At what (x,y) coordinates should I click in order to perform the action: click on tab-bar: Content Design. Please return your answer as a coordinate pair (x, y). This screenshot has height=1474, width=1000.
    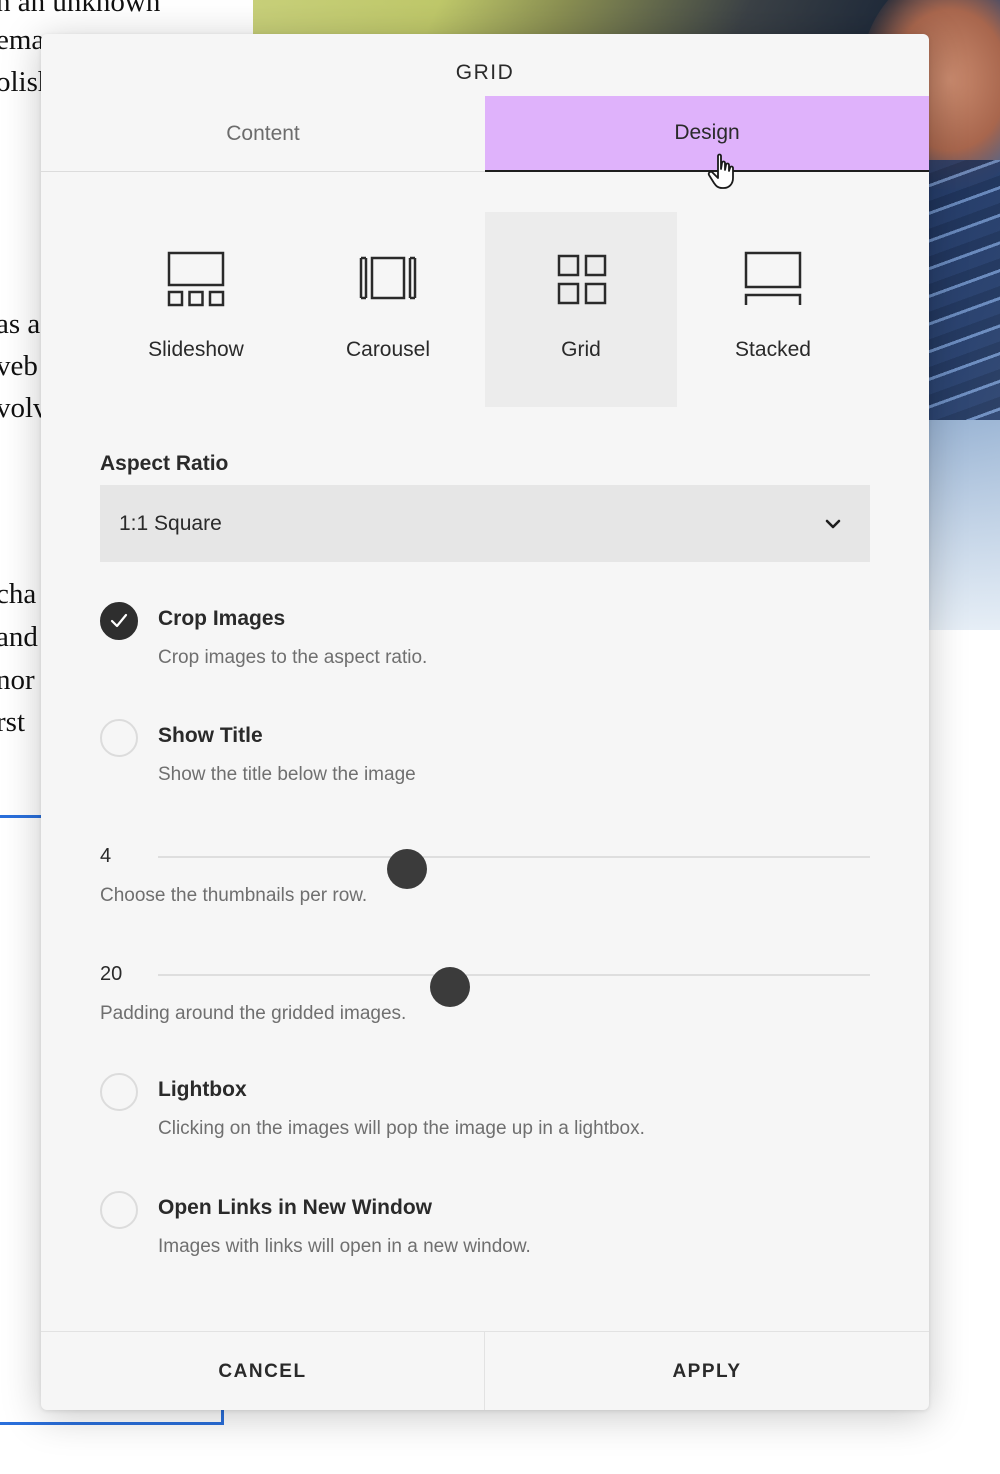
    Looking at the image, I should click on (485, 134).